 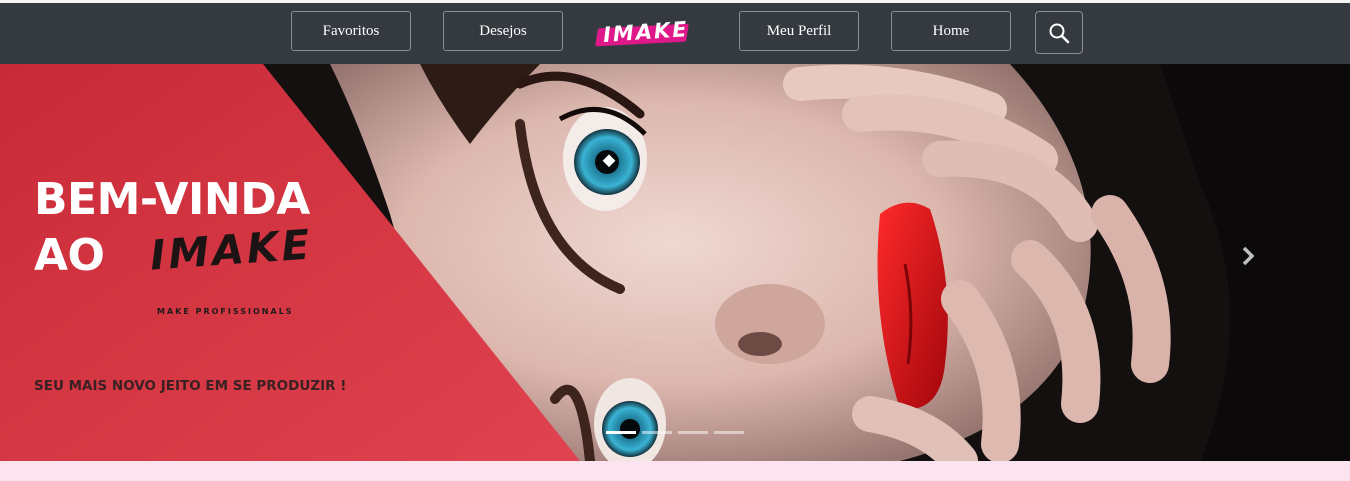 I want to click on navbar: Favoritos Desejos IMAKE Meu Perfil Home, so click(x=675, y=33).